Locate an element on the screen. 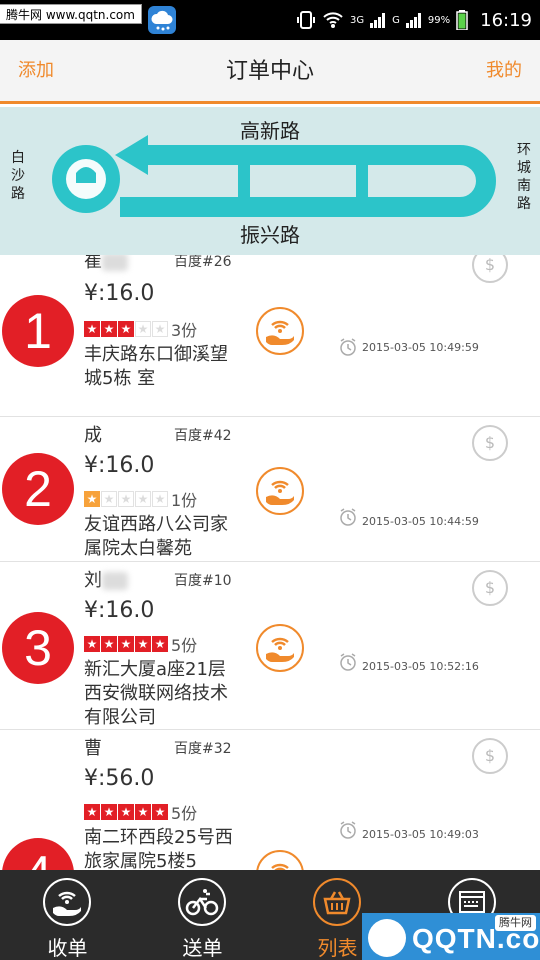 Image resolution: width=540 pixels, height=960 pixels. customer-name: 崔 is located at coordinates (106, 264).